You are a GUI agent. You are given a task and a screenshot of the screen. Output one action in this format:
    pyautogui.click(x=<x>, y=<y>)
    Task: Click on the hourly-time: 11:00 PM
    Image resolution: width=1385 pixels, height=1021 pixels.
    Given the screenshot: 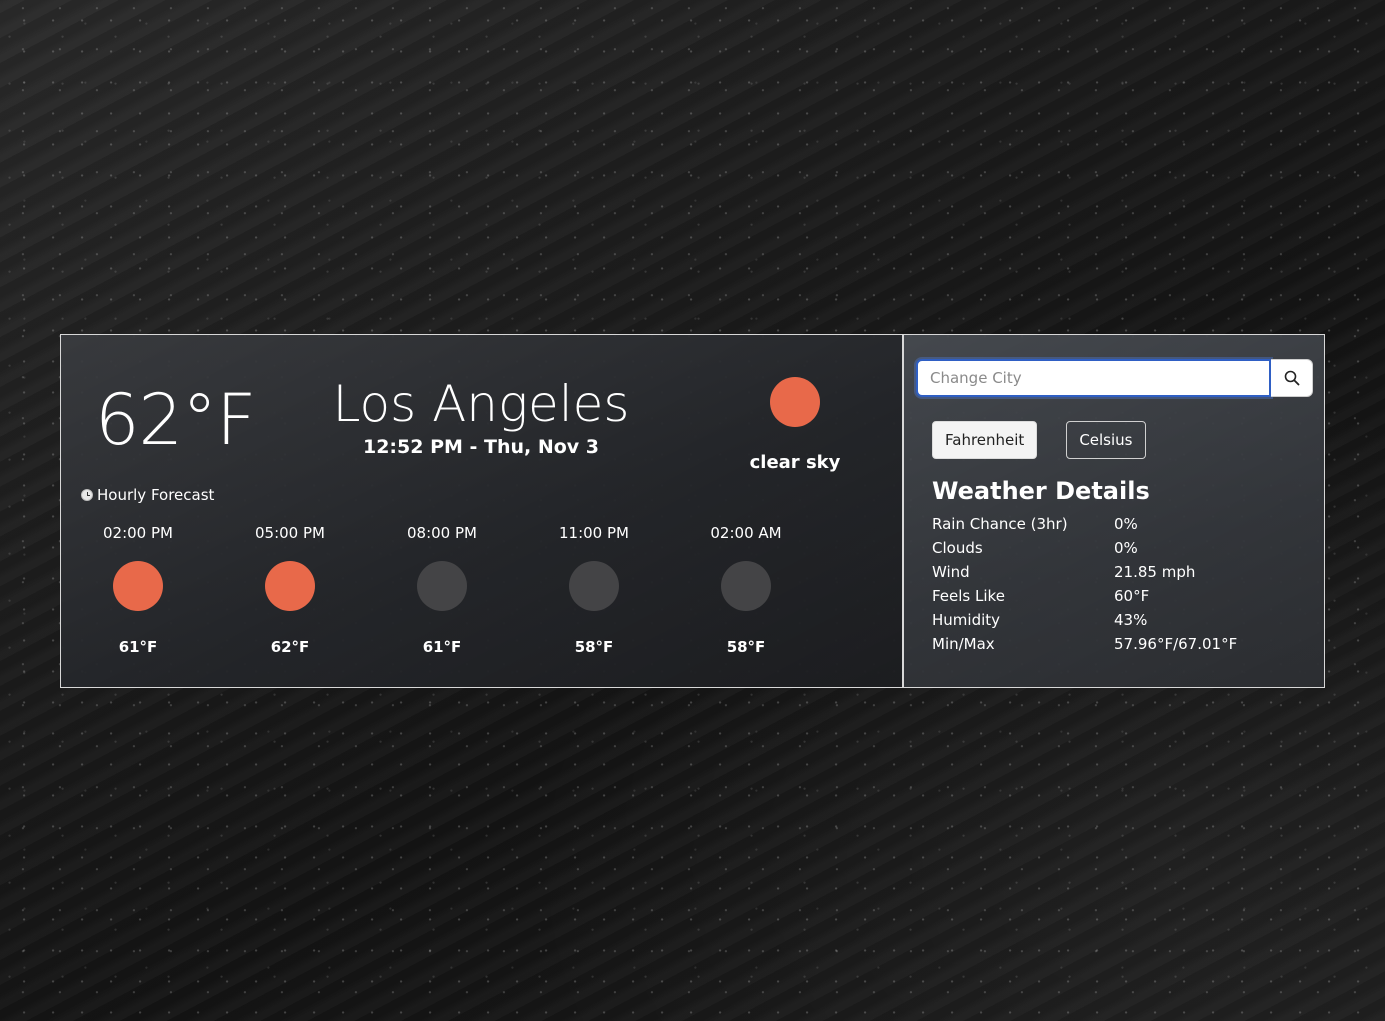 What is the action you would take?
    pyautogui.click(x=594, y=533)
    